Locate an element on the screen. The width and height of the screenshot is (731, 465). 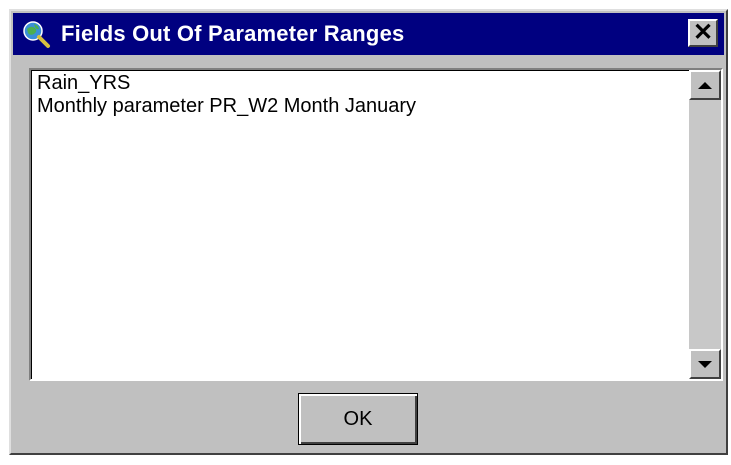
list-item: Monthly parameter PR_W2 Month January is located at coordinates (359, 106).